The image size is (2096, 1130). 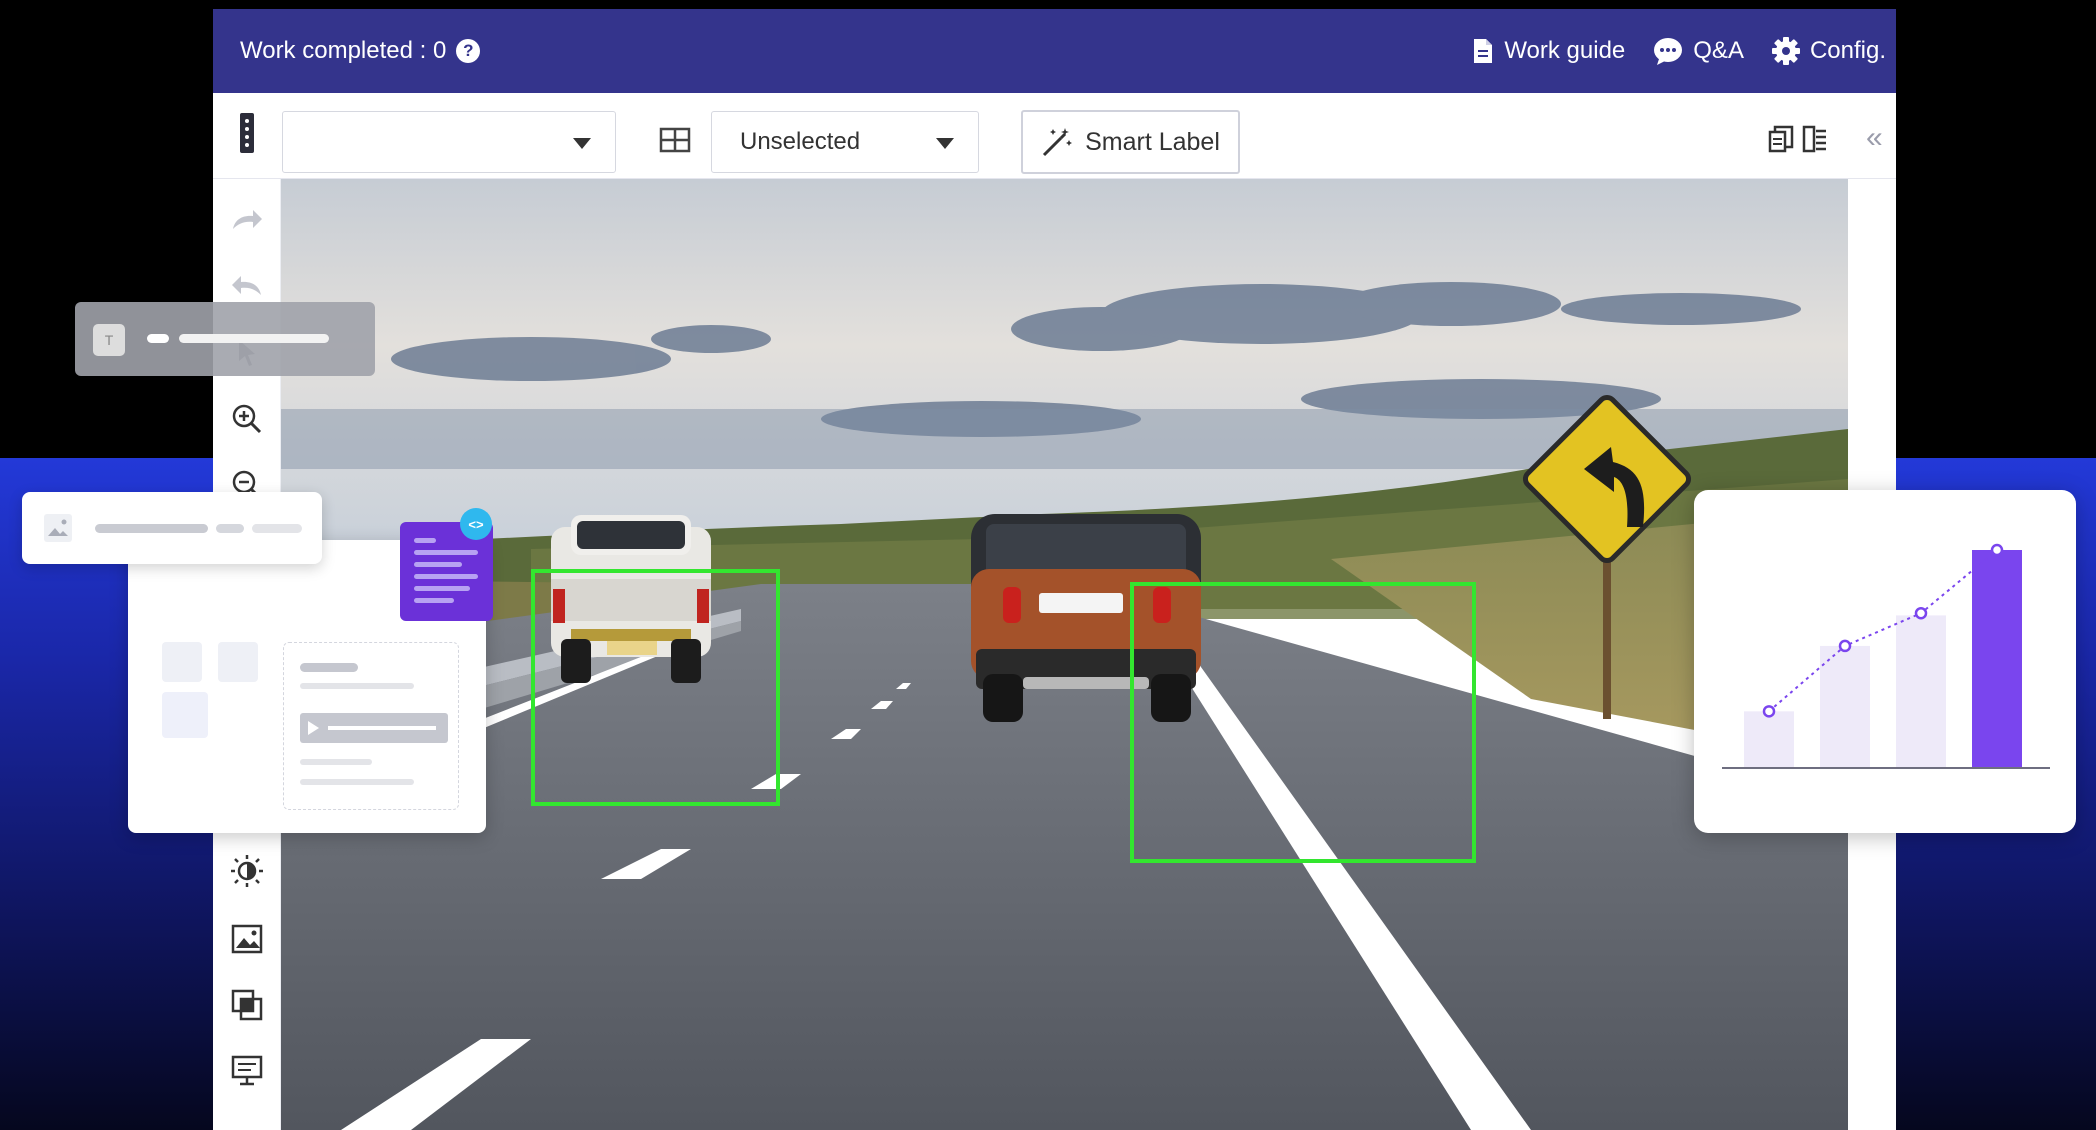 What do you see at coordinates (1483, 51) in the screenshot?
I see `document-icon` at bounding box center [1483, 51].